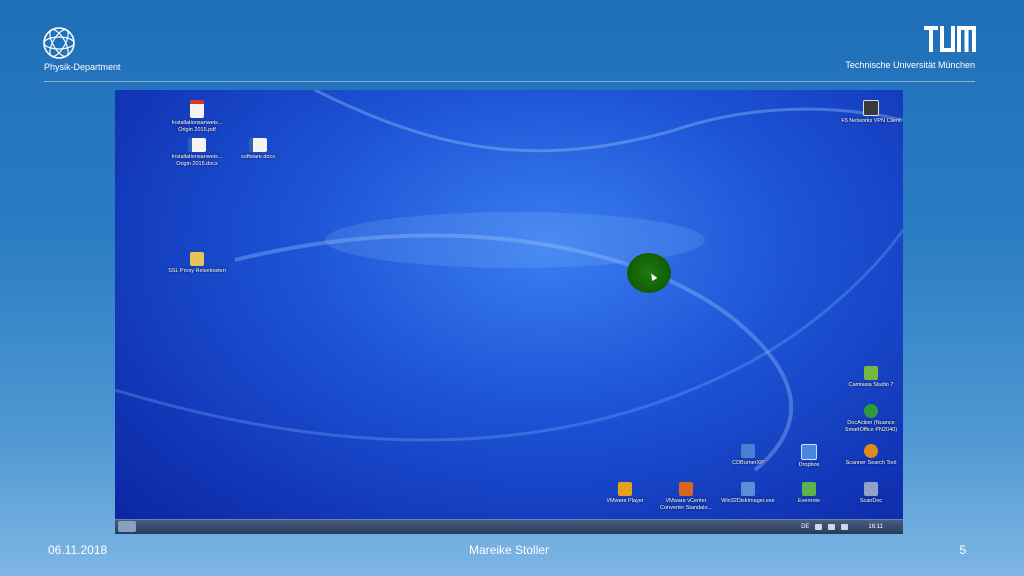 The image size is (1024, 576). I want to click on desktop-icon-label: Win32DiskImager.exe, so click(748, 501).